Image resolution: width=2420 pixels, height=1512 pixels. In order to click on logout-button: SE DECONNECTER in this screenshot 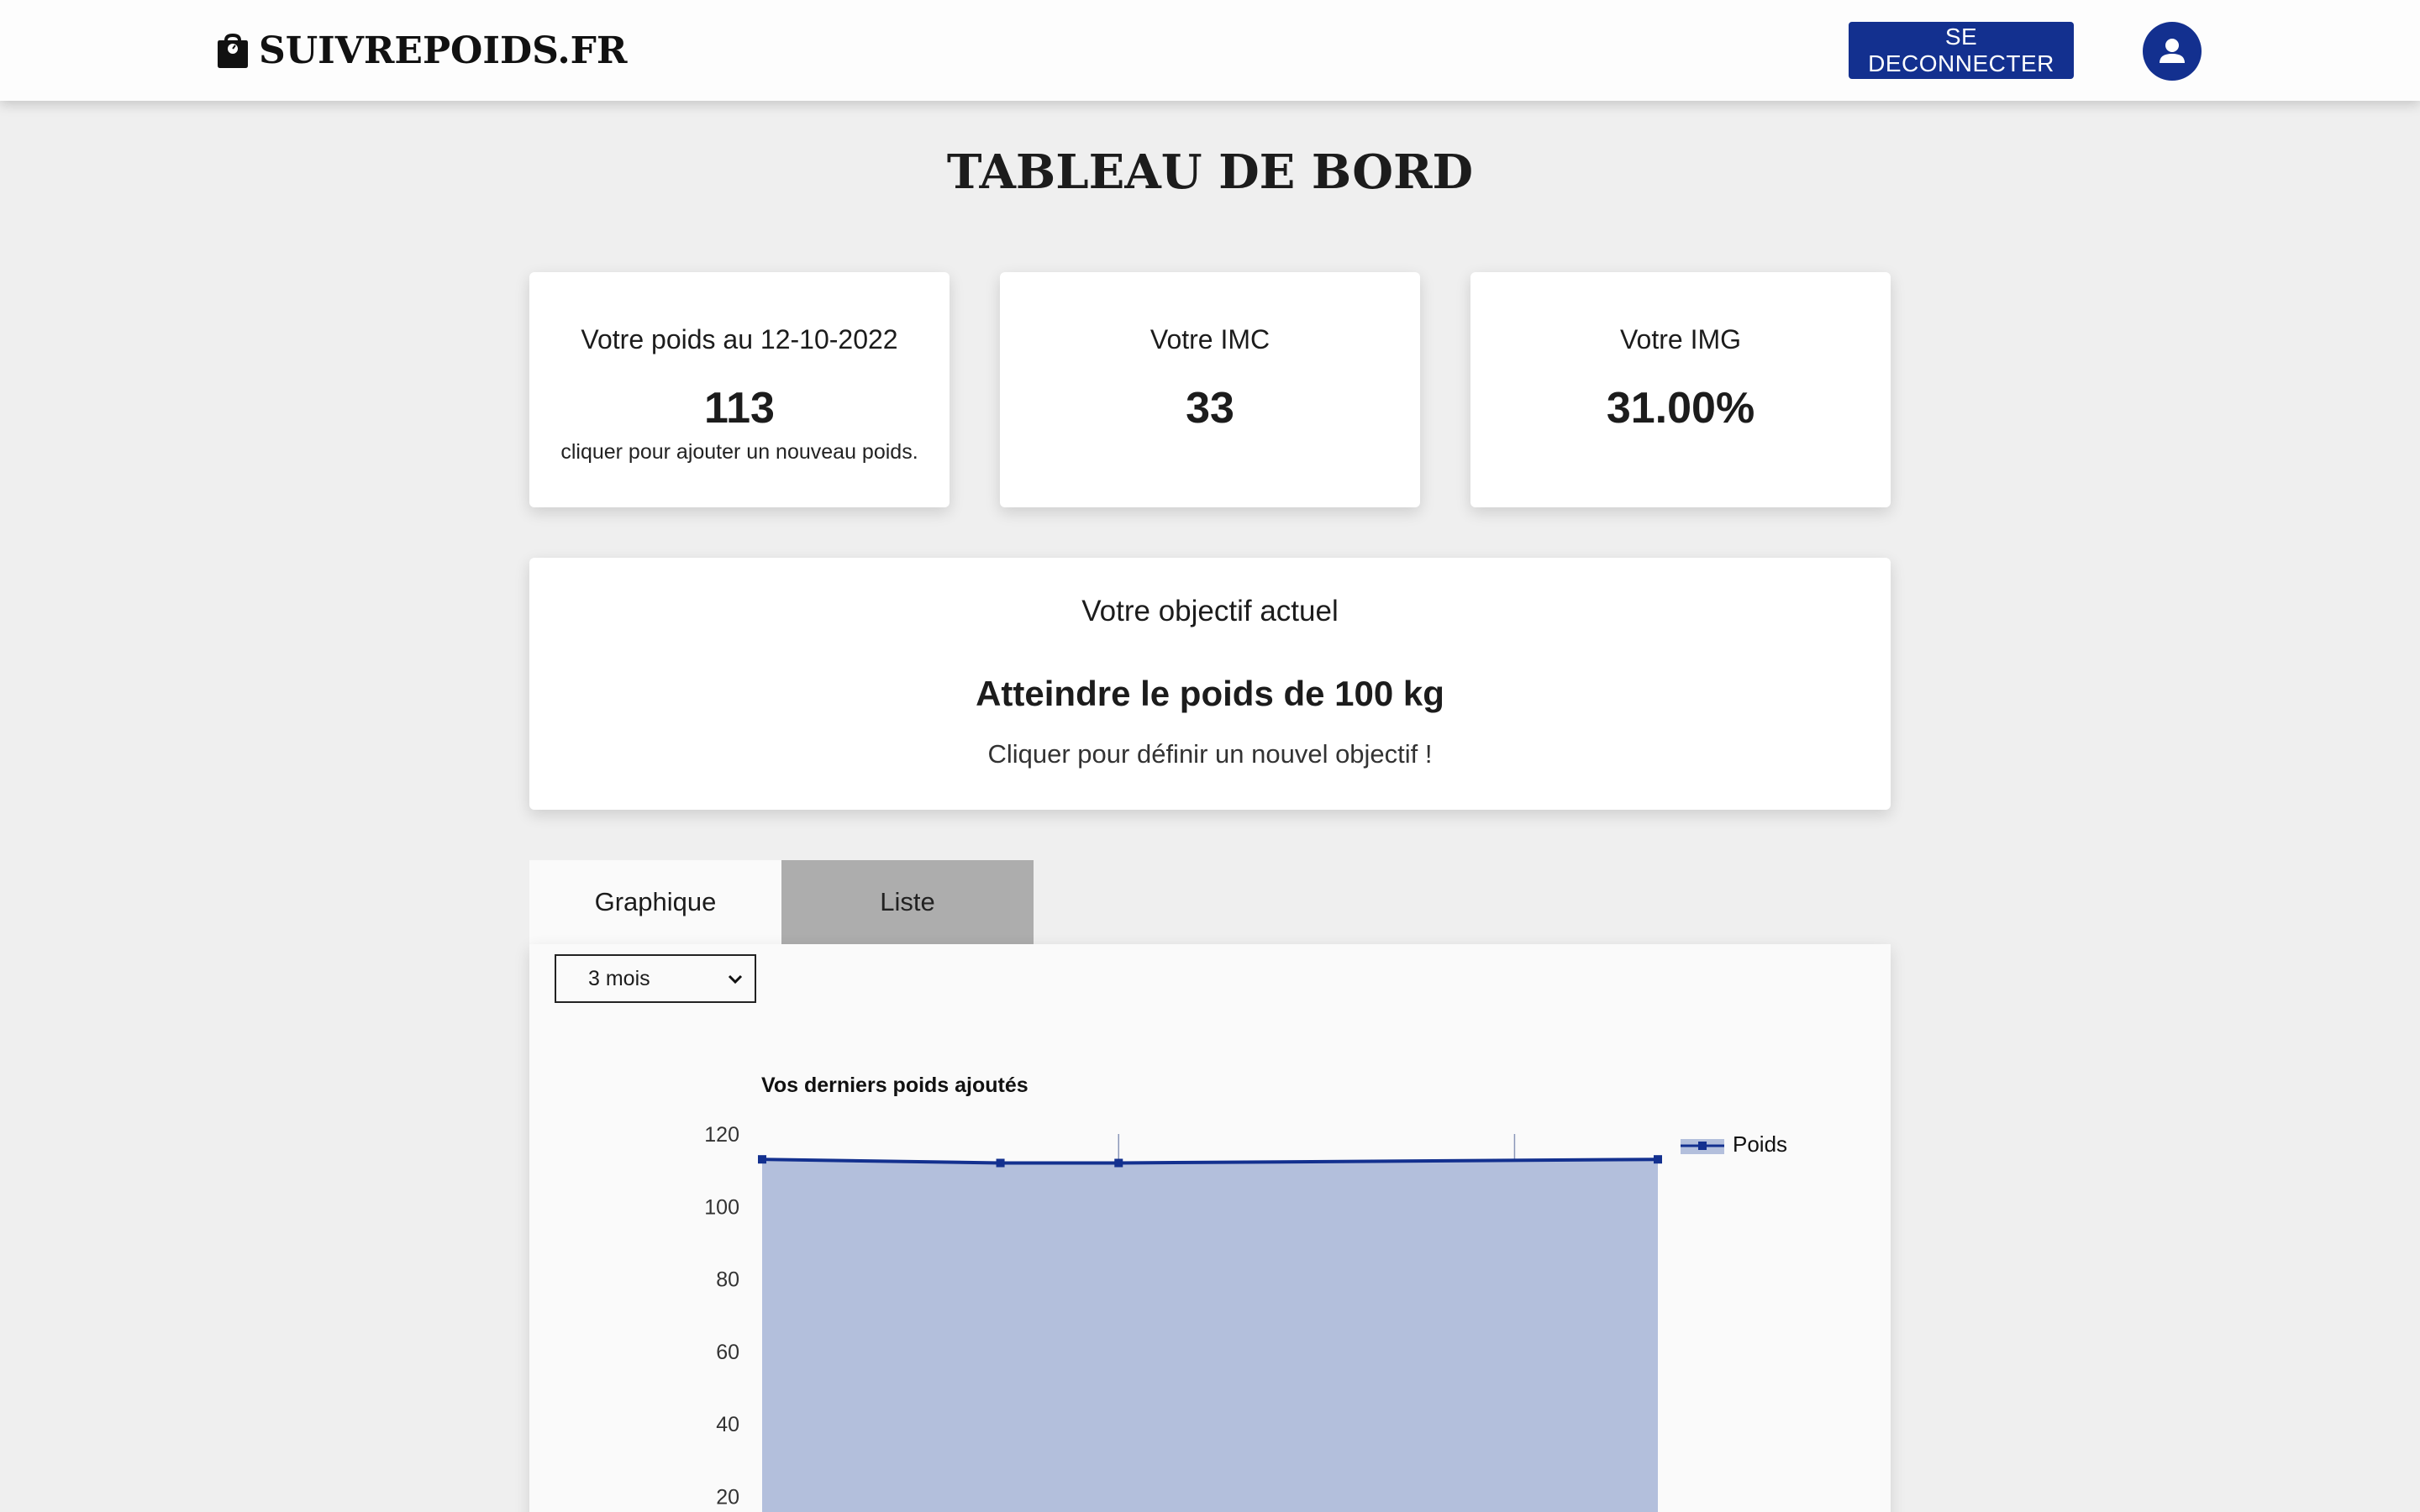, I will do `click(1962, 50)`.